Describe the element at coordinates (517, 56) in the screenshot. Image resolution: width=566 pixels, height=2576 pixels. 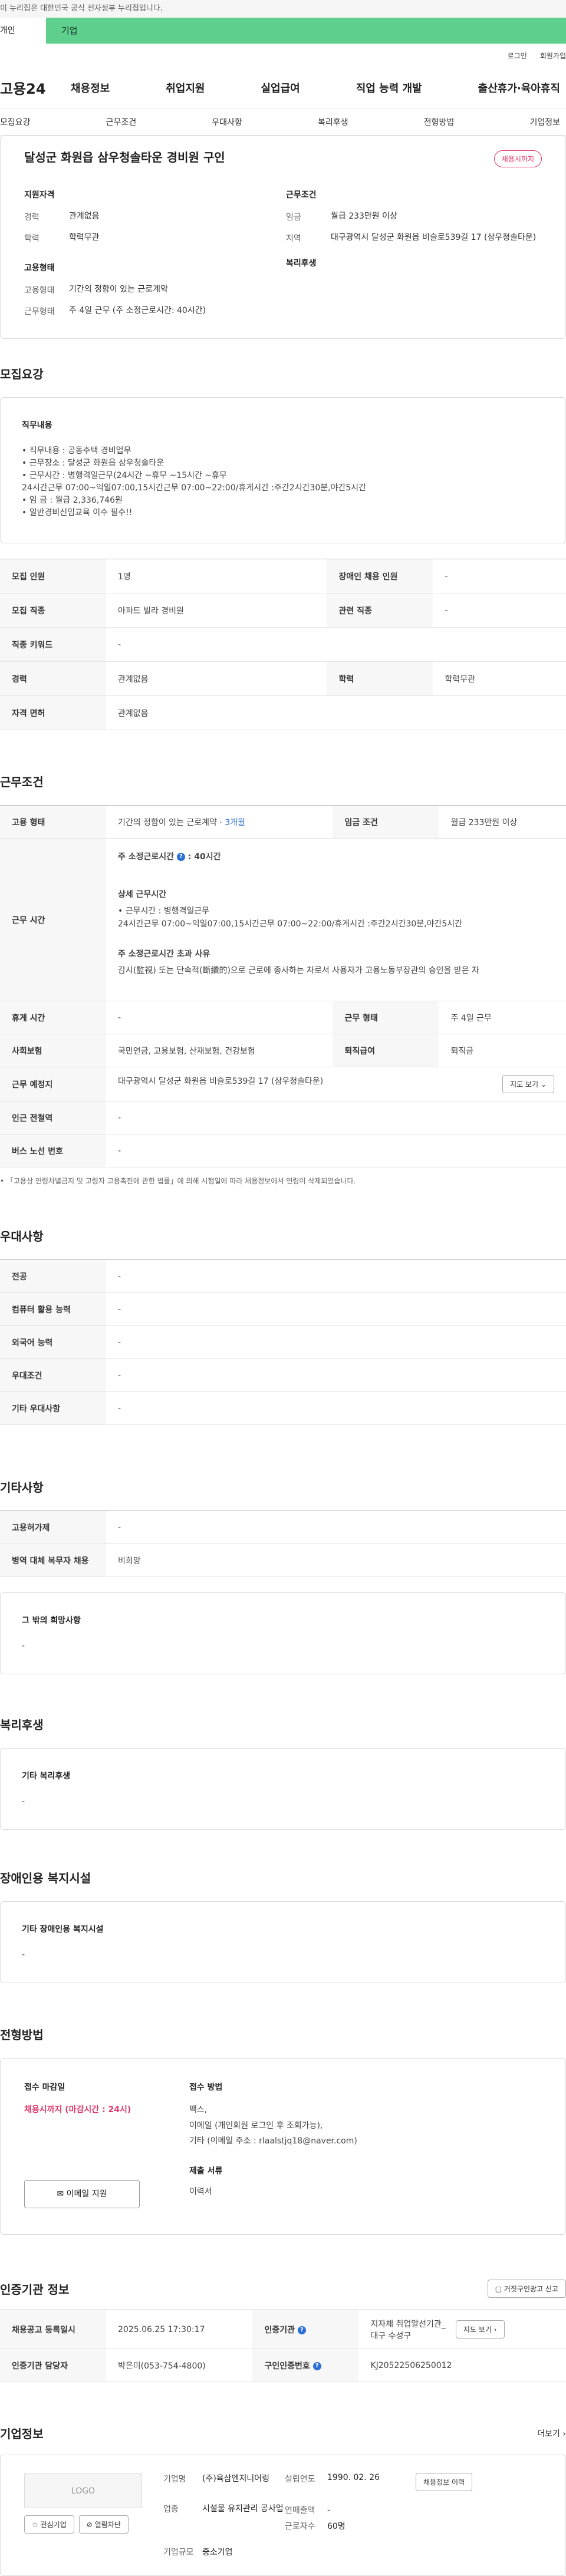
I see `login-link: 로그인` at that location.